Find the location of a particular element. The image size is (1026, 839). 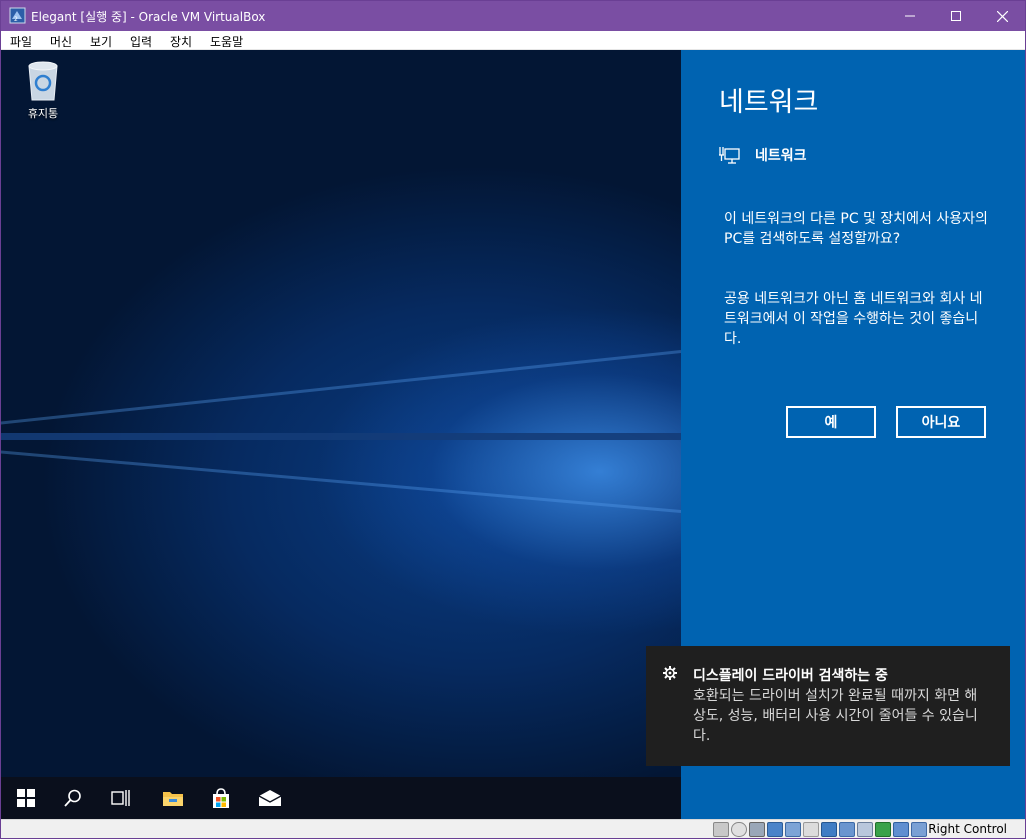

start-icon is located at coordinates (26, 798).